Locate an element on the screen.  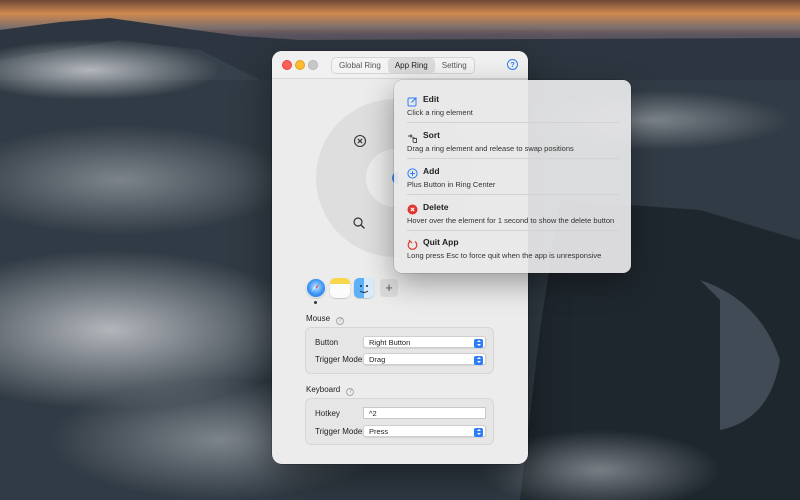
hotkey-label: Hotkey is located at coordinates (327, 413).